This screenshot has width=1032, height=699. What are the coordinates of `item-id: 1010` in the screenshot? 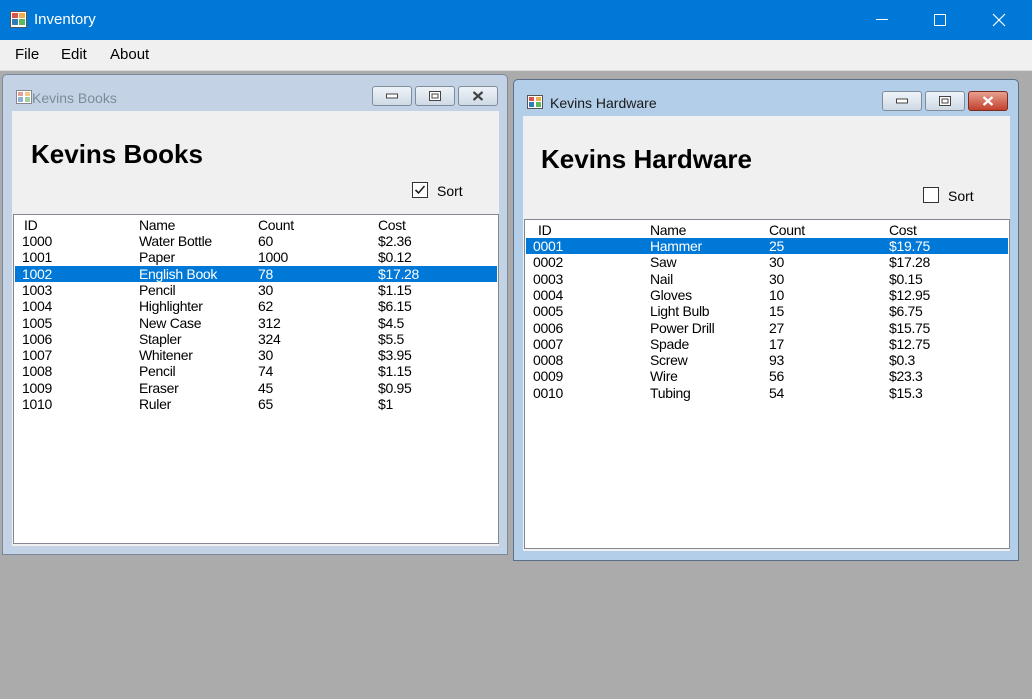 It's located at (37, 404).